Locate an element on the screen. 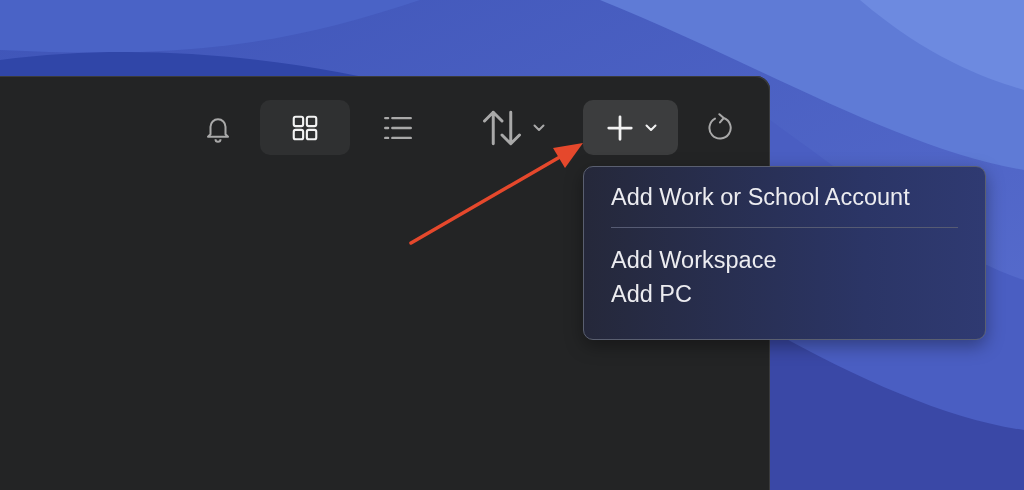 The image size is (1024, 490). add-button is located at coordinates (630, 127).